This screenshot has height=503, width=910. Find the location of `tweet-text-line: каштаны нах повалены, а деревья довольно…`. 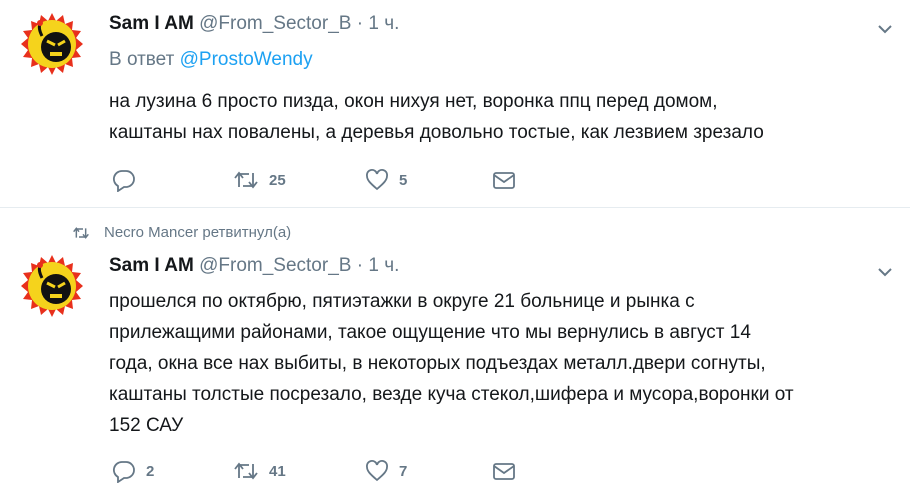

tweet-text-line: каштаны нах повалены, а деревья довольно… is located at coordinates (436, 132).